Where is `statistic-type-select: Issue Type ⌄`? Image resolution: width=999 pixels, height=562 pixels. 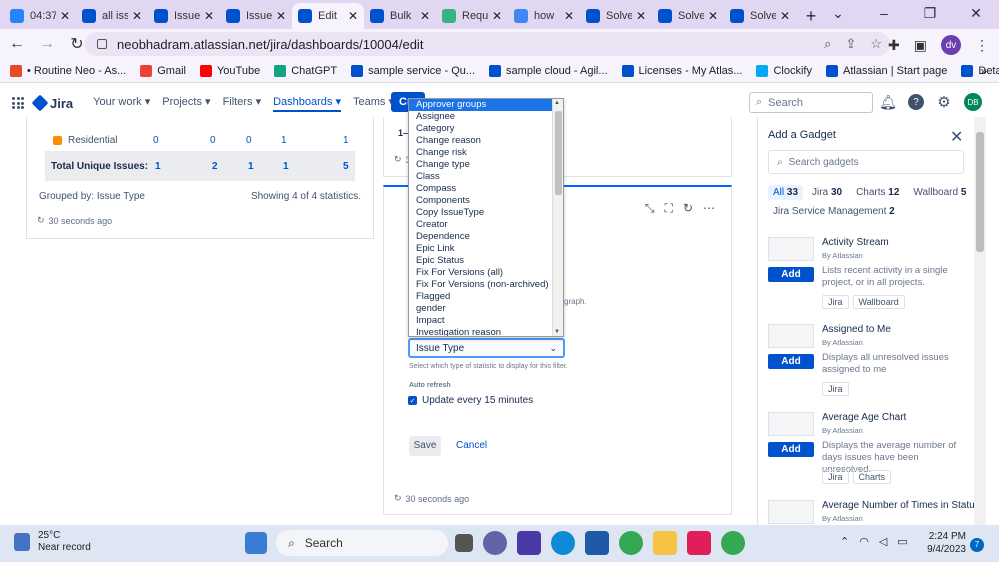
statistic-type-select: Issue Type ⌄ is located at coordinates (486, 348).